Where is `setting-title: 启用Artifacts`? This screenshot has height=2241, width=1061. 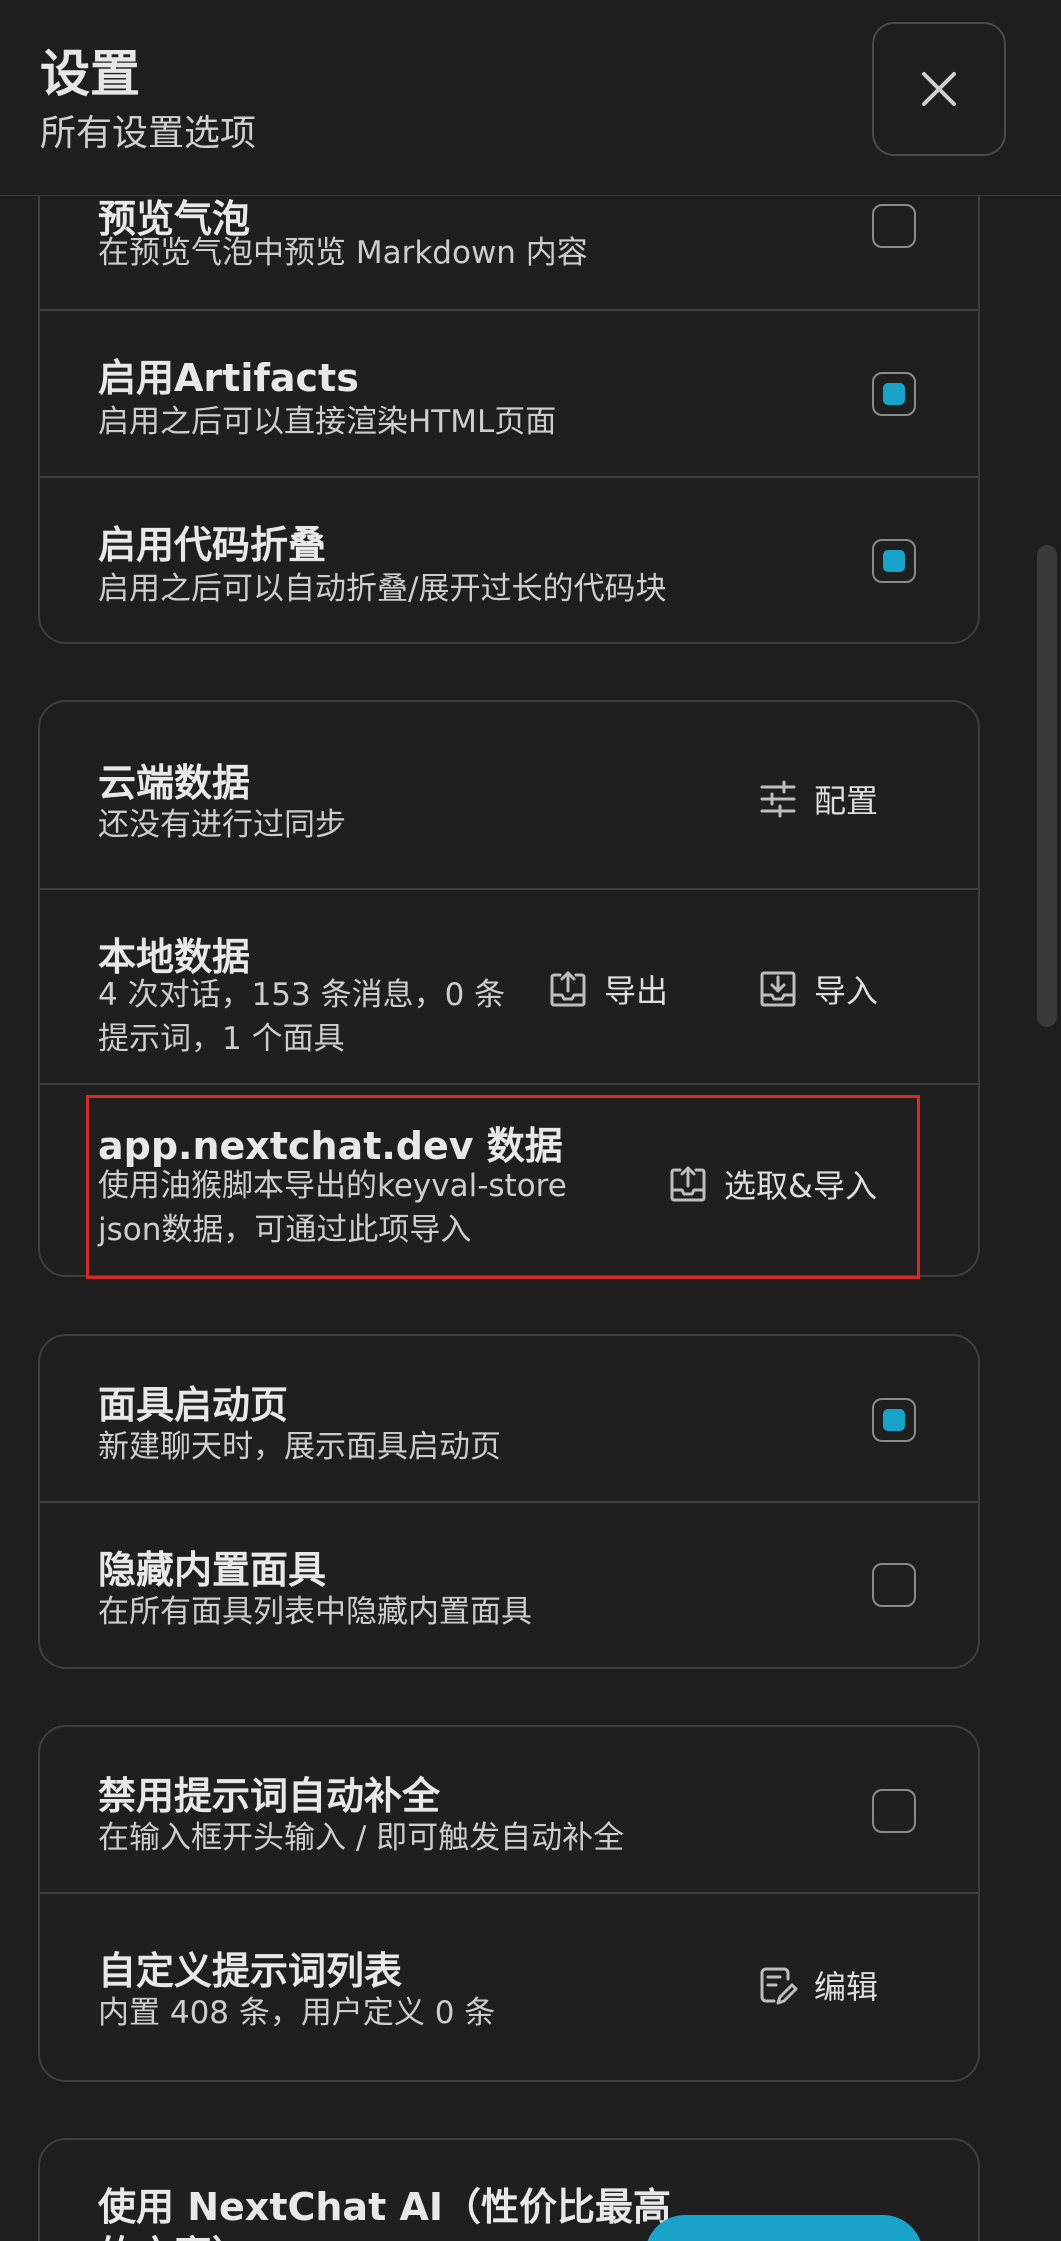 setting-title: 启用Artifacts is located at coordinates (228, 378).